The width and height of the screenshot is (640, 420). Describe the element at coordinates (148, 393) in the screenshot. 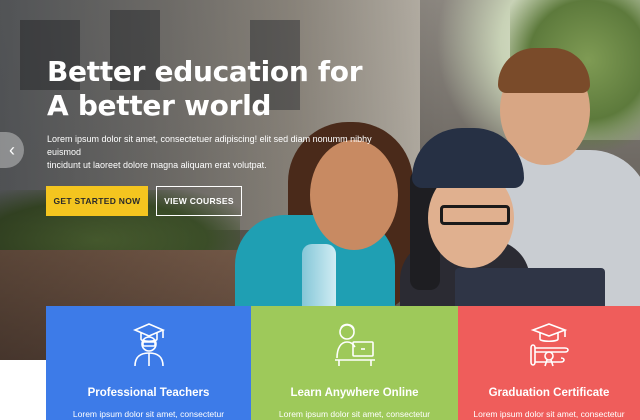

I see `feature-title: Professional Teachers` at that location.